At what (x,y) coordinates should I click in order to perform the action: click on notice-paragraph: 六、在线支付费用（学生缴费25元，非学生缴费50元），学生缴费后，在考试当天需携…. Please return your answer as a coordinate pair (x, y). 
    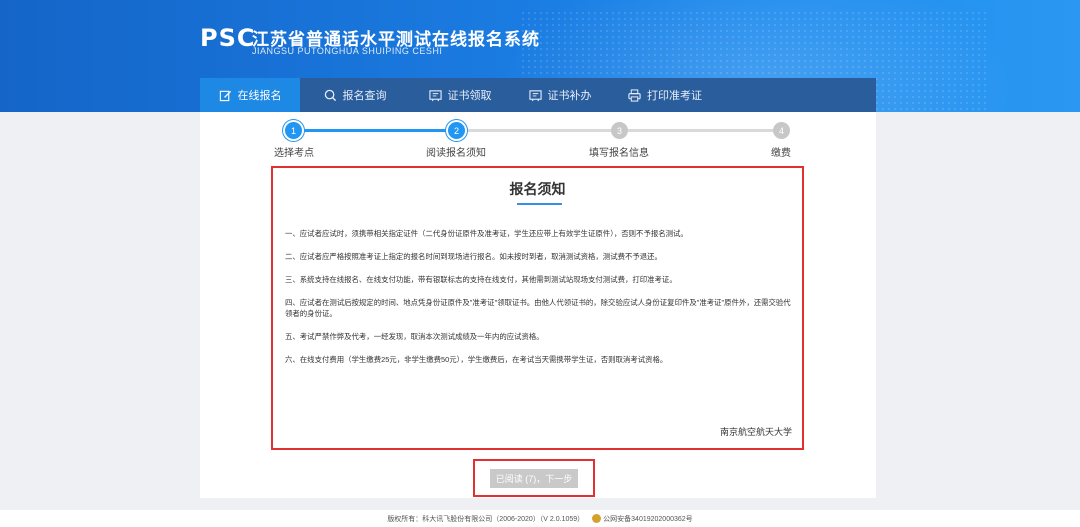
    Looking at the image, I should click on (476, 359).